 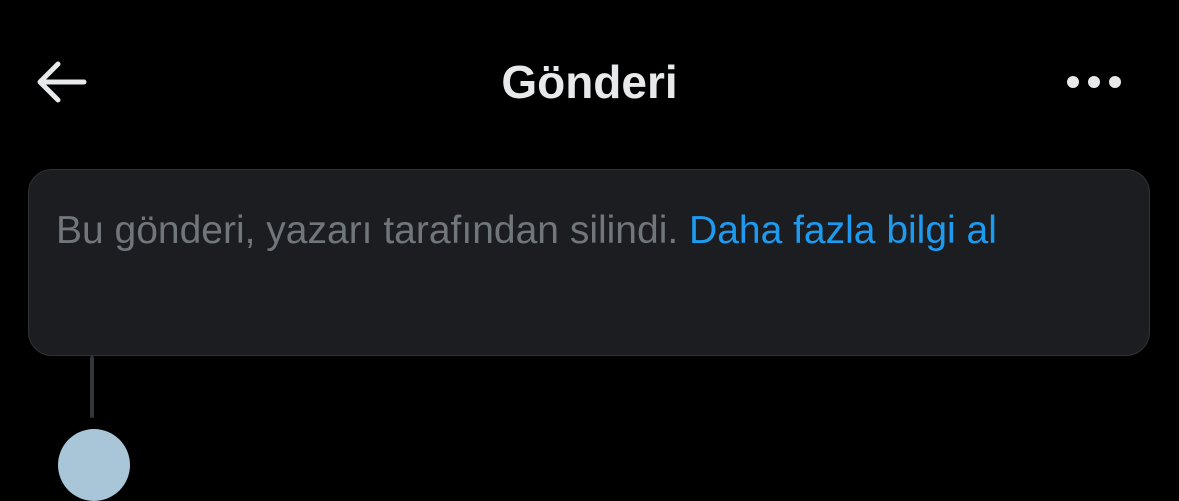 I want to click on page-title: Gönderi, so click(x=589, y=82).